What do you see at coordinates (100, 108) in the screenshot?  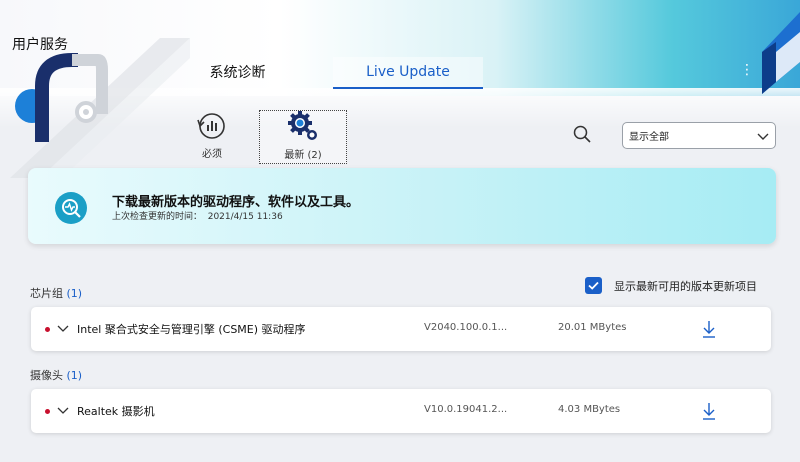 I see `app-logo-icon` at bounding box center [100, 108].